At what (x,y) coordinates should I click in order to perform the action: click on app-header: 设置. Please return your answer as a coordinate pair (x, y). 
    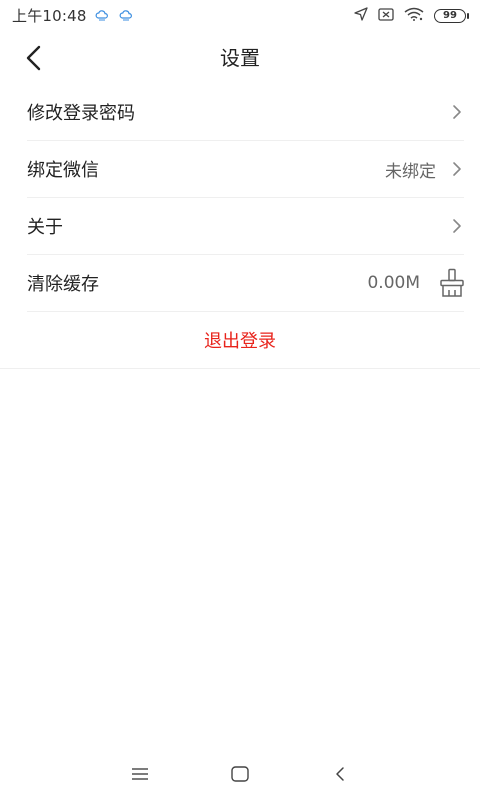
    Looking at the image, I should click on (240, 56).